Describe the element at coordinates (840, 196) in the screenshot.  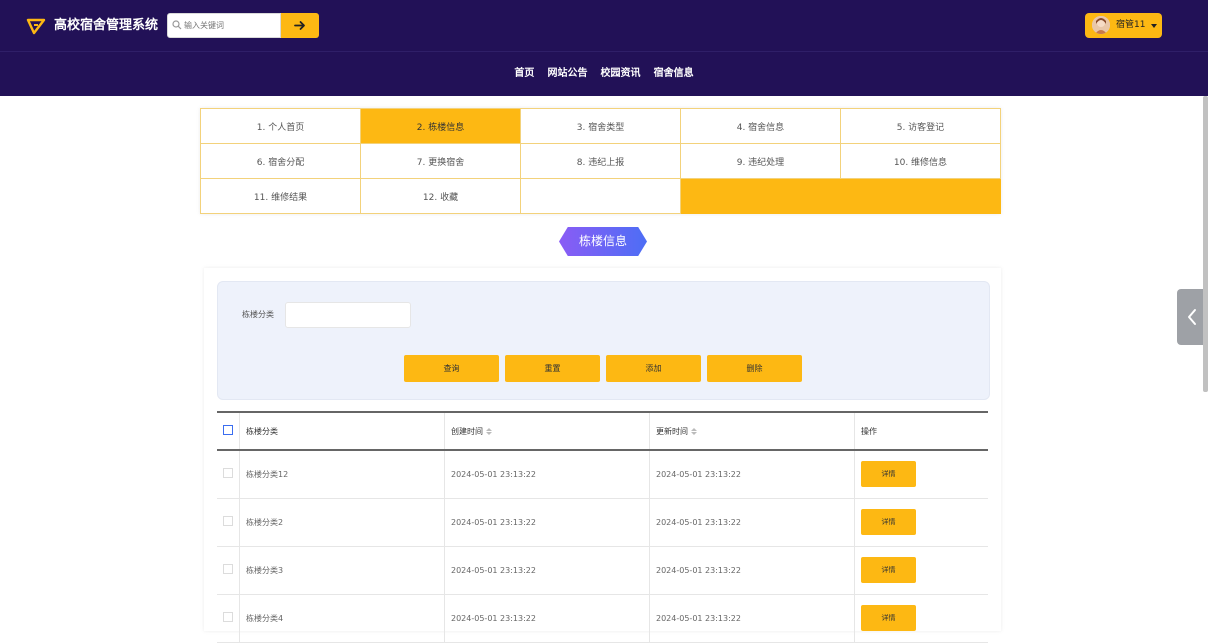
I see `menu-filler` at that location.